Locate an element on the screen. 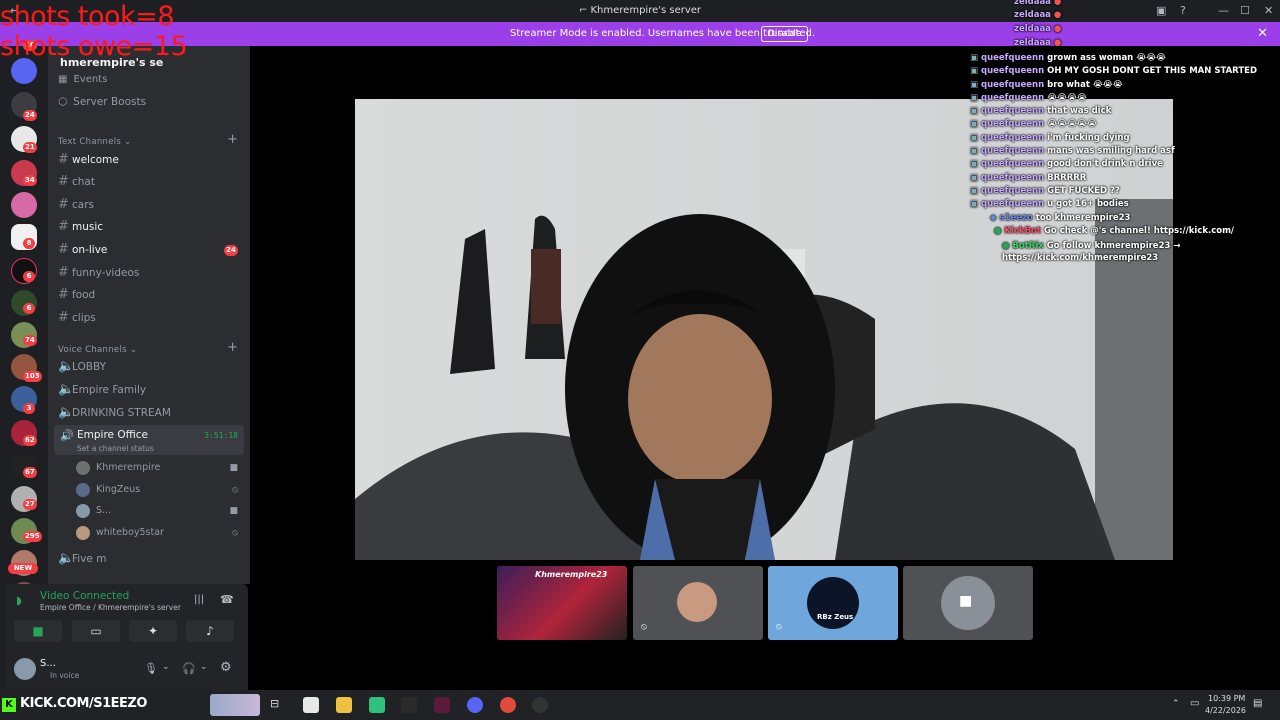  chat-message: ▣ queefqueenn GET FUCKED ?? is located at coordinates (1045, 191).